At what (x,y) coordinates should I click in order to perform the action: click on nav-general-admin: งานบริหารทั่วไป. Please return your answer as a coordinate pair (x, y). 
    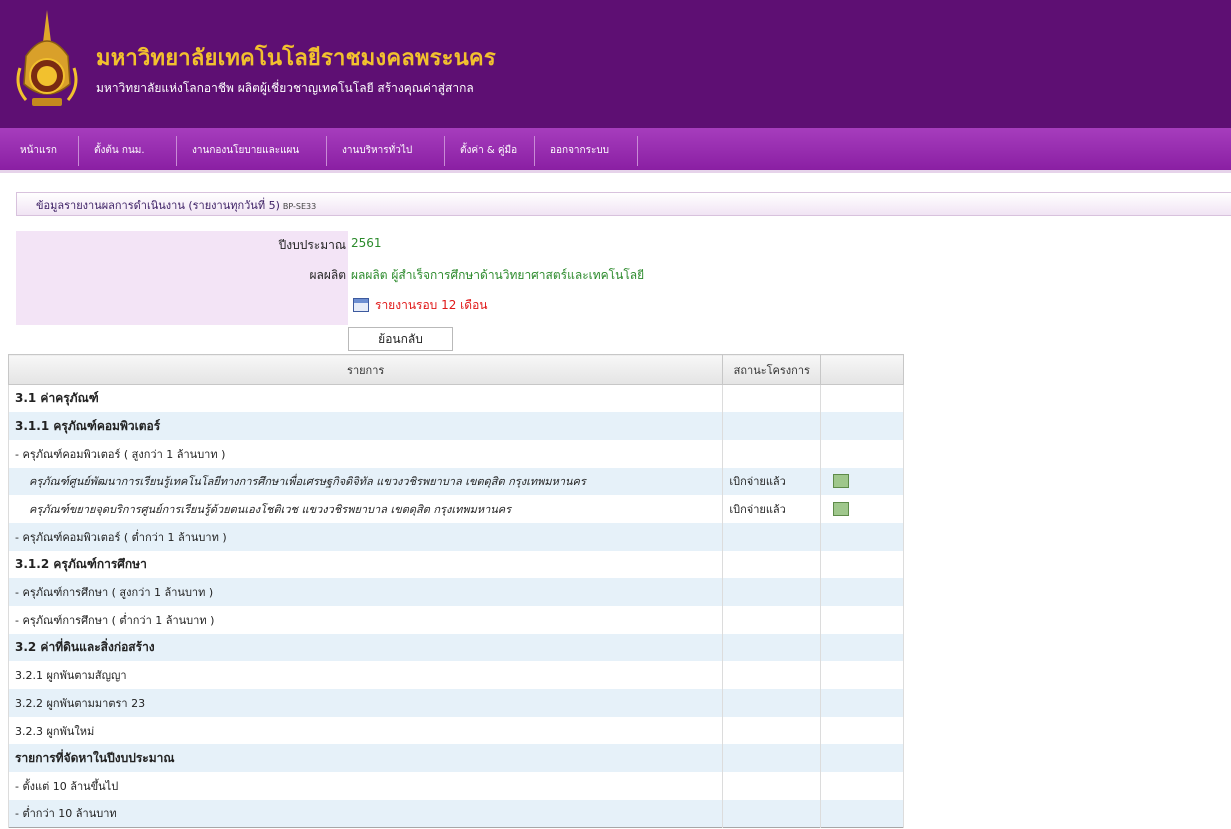
    Looking at the image, I should click on (377, 150).